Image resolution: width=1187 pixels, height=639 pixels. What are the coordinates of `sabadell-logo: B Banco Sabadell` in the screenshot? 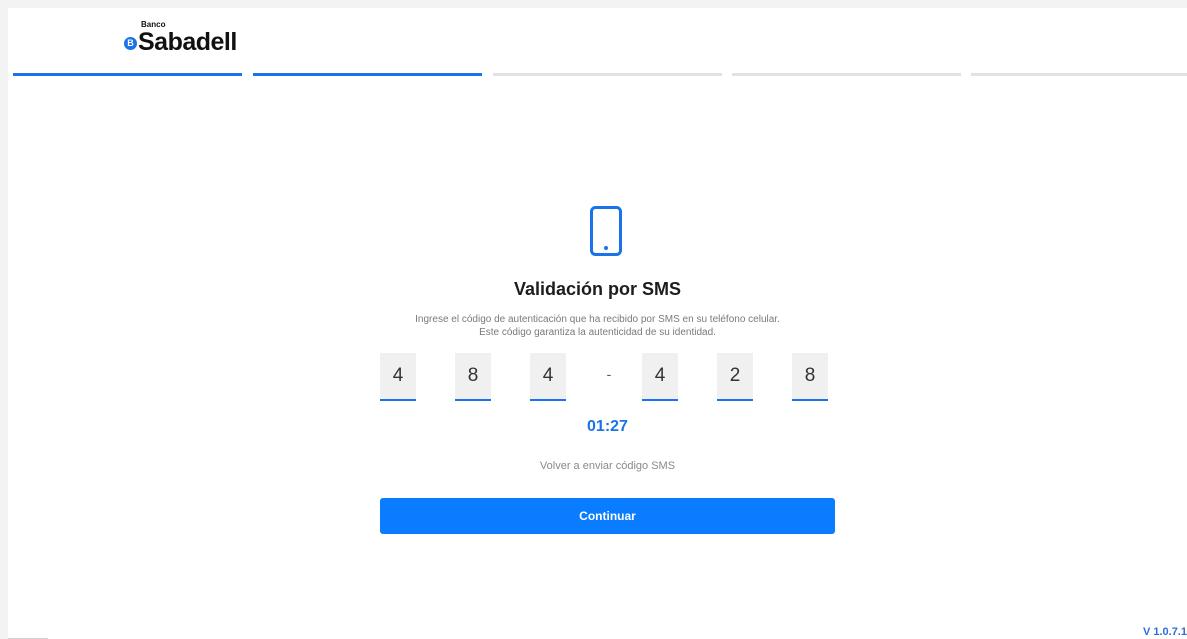 It's located at (194, 40).